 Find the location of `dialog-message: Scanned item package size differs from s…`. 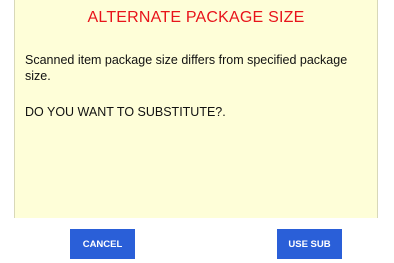

dialog-message: Scanned item package size differs from s… is located at coordinates (186, 68).